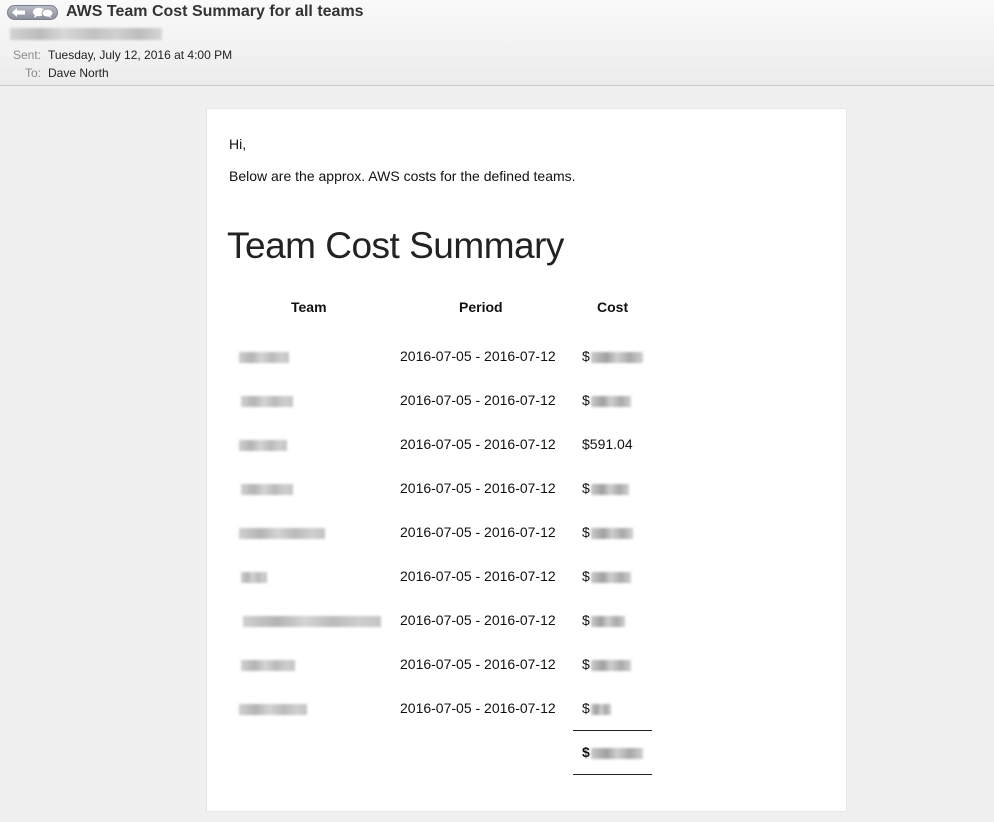 Image resolution: width=994 pixels, height=822 pixels. I want to click on cost-value: $591.04, so click(607, 444).